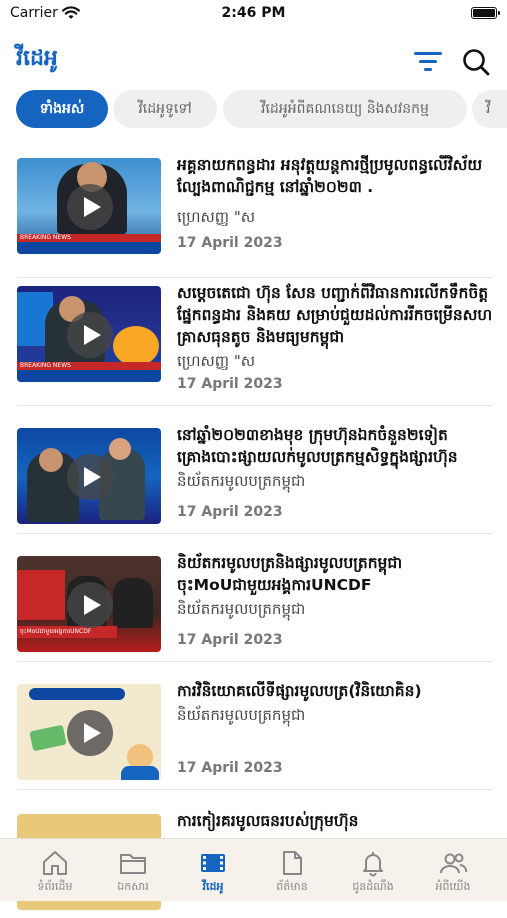 The height and width of the screenshot is (918, 507). Describe the element at coordinates (213, 863) in the screenshot. I see `video-icon` at that location.